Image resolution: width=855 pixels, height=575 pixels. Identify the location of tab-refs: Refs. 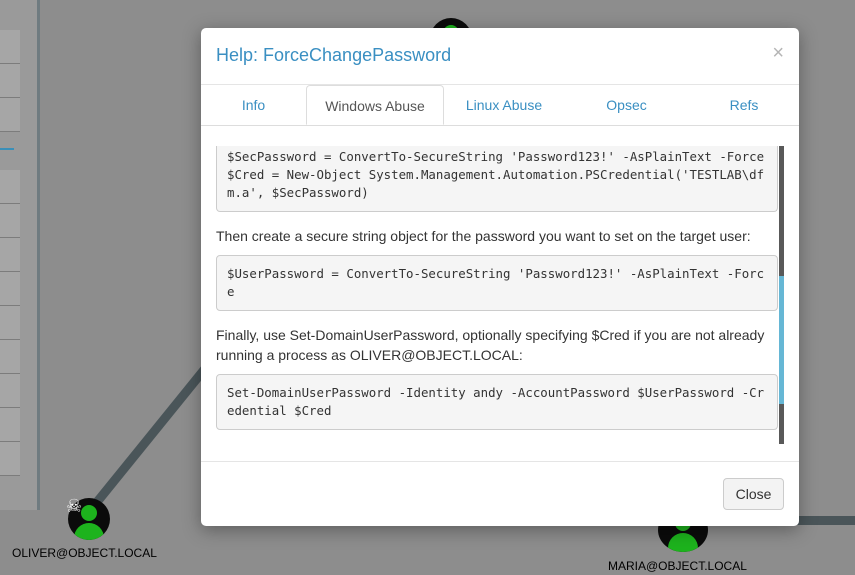
(744, 105).